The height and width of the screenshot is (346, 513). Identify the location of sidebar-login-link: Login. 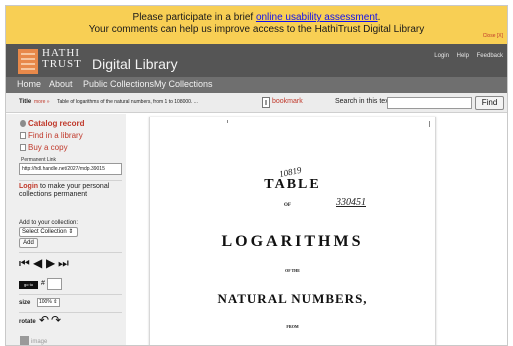
(28, 186).